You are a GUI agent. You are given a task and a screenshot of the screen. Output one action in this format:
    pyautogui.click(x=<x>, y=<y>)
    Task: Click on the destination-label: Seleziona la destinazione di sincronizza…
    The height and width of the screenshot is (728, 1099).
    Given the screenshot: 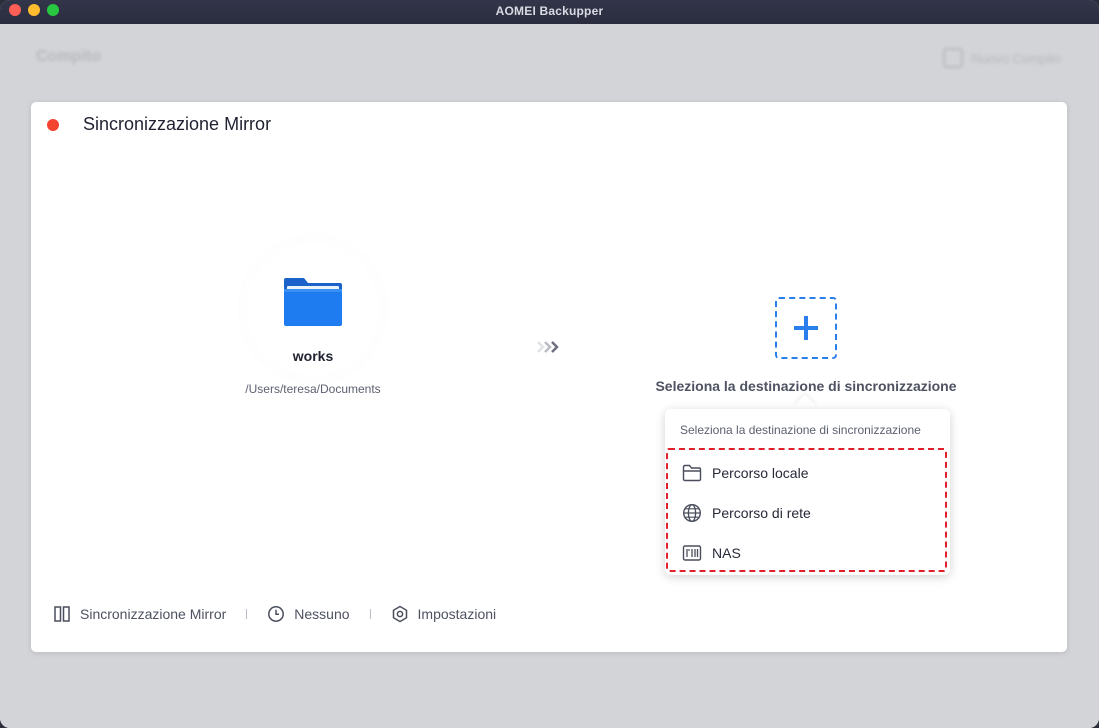 What is the action you would take?
    pyautogui.click(x=806, y=386)
    